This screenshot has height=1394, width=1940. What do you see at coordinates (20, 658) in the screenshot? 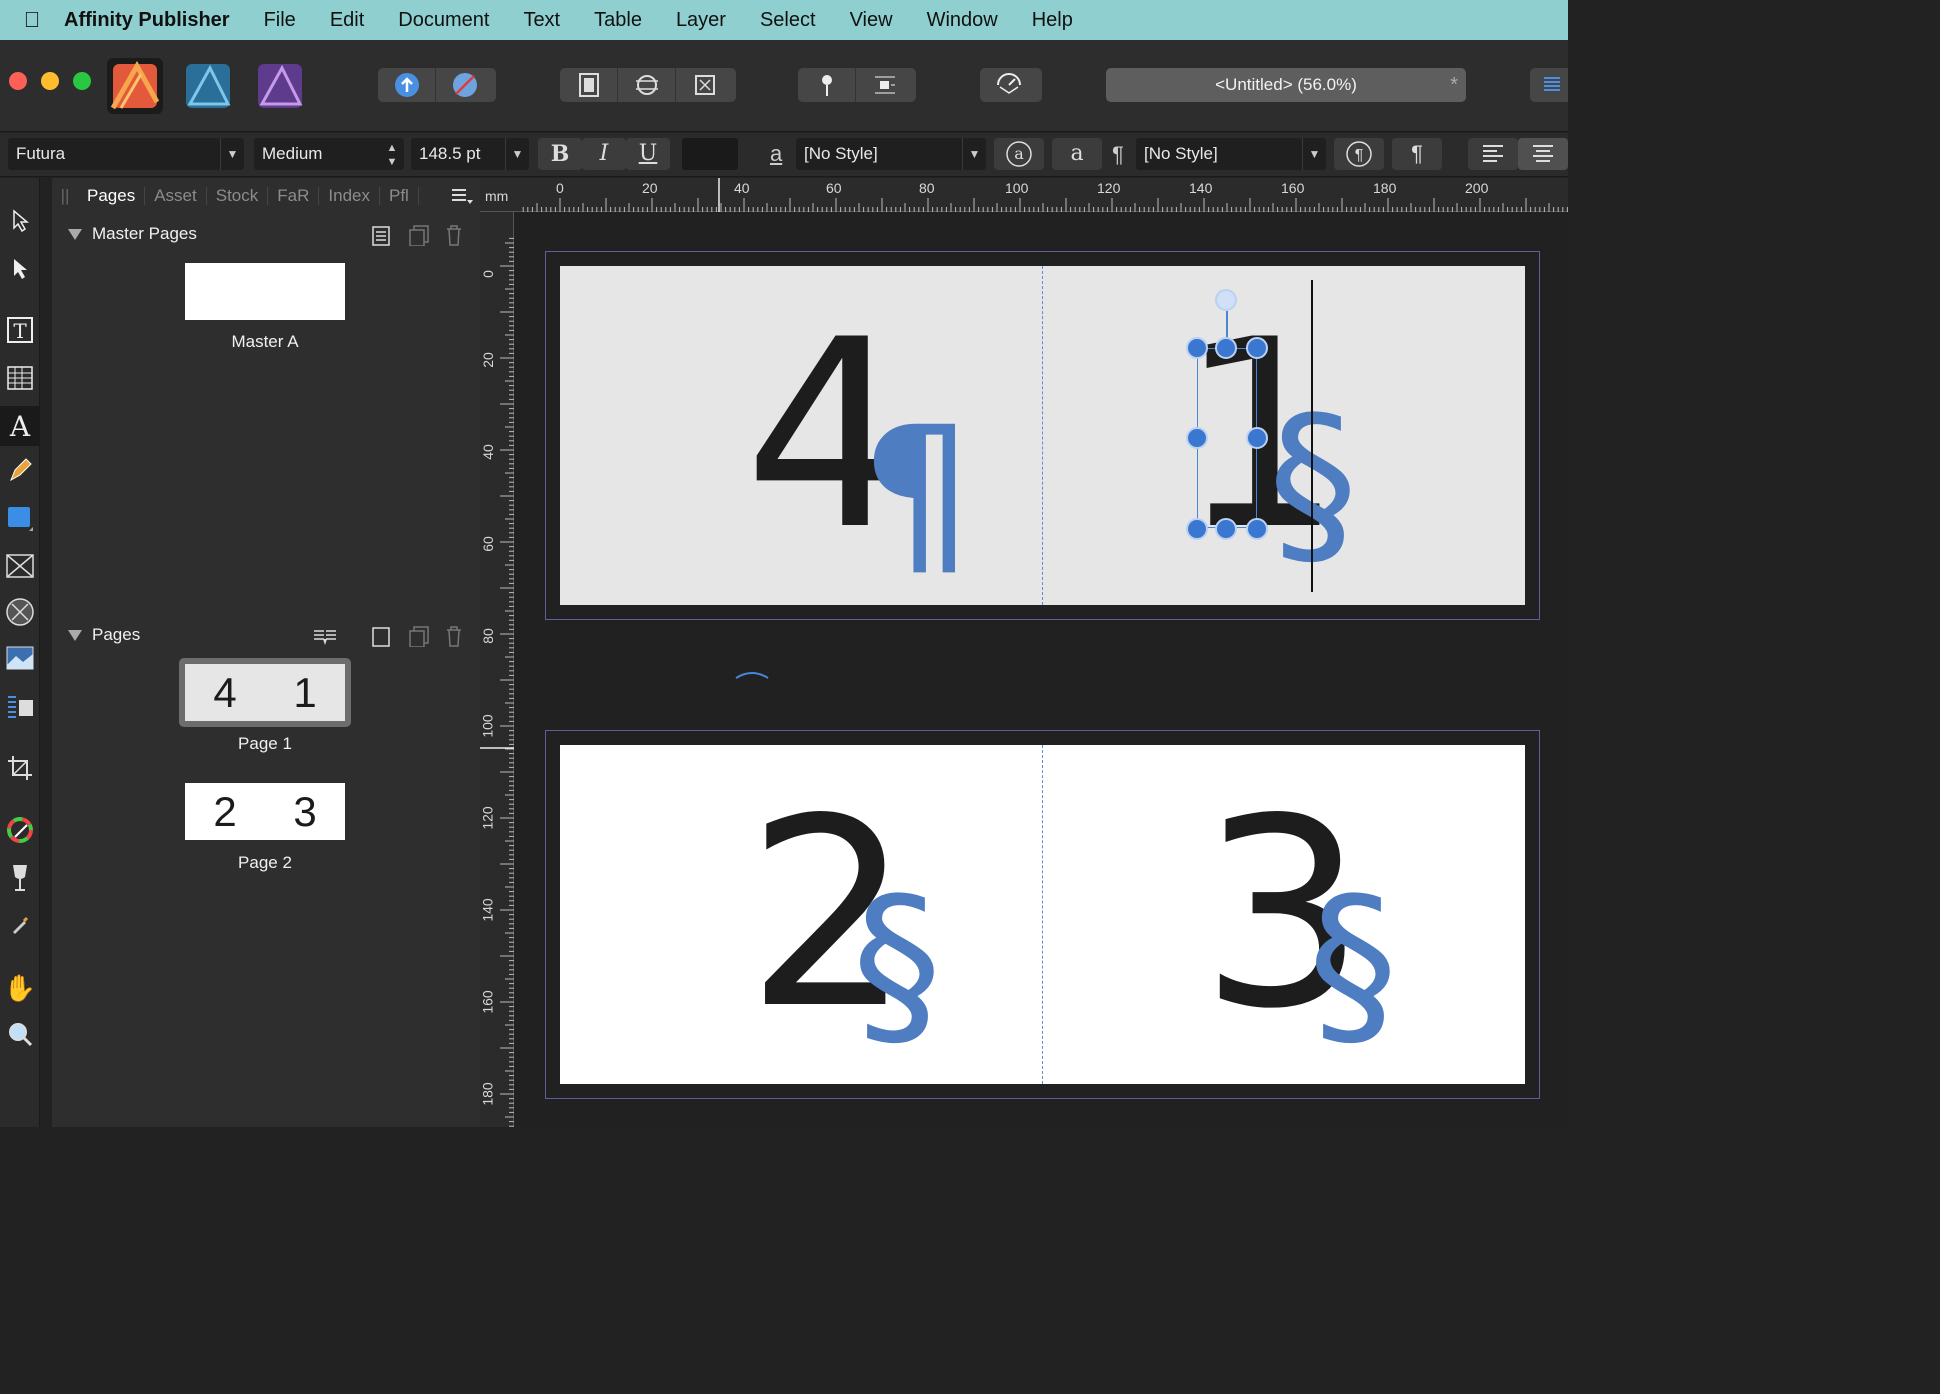
I see `place-image-icon` at bounding box center [20, 658].